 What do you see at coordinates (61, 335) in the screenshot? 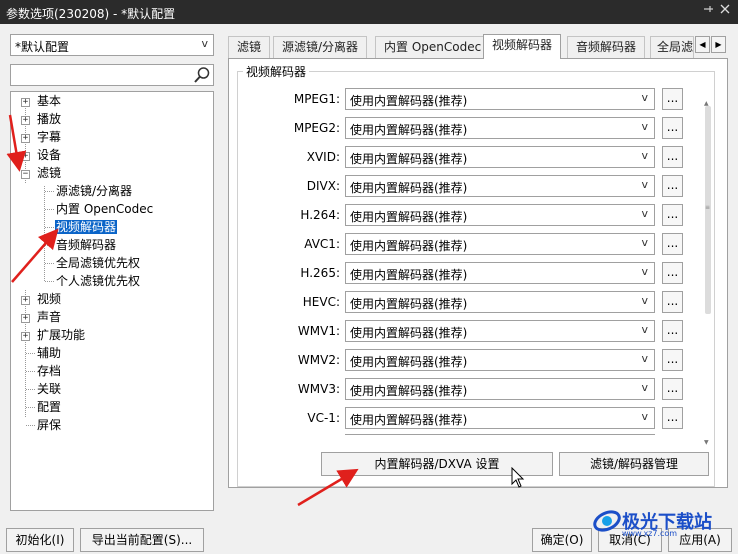
I see `tree-item-extensions: 扩展功能` at bounding box center [61, 335].